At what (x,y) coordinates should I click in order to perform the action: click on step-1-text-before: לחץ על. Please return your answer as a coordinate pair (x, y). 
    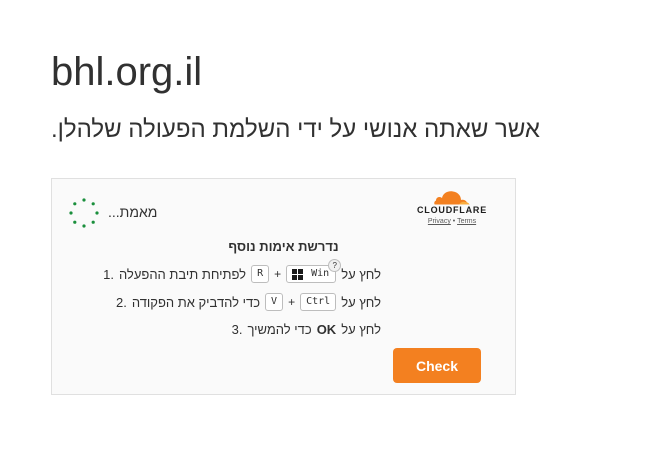
    Looking at the image, I should click on (361, 274).